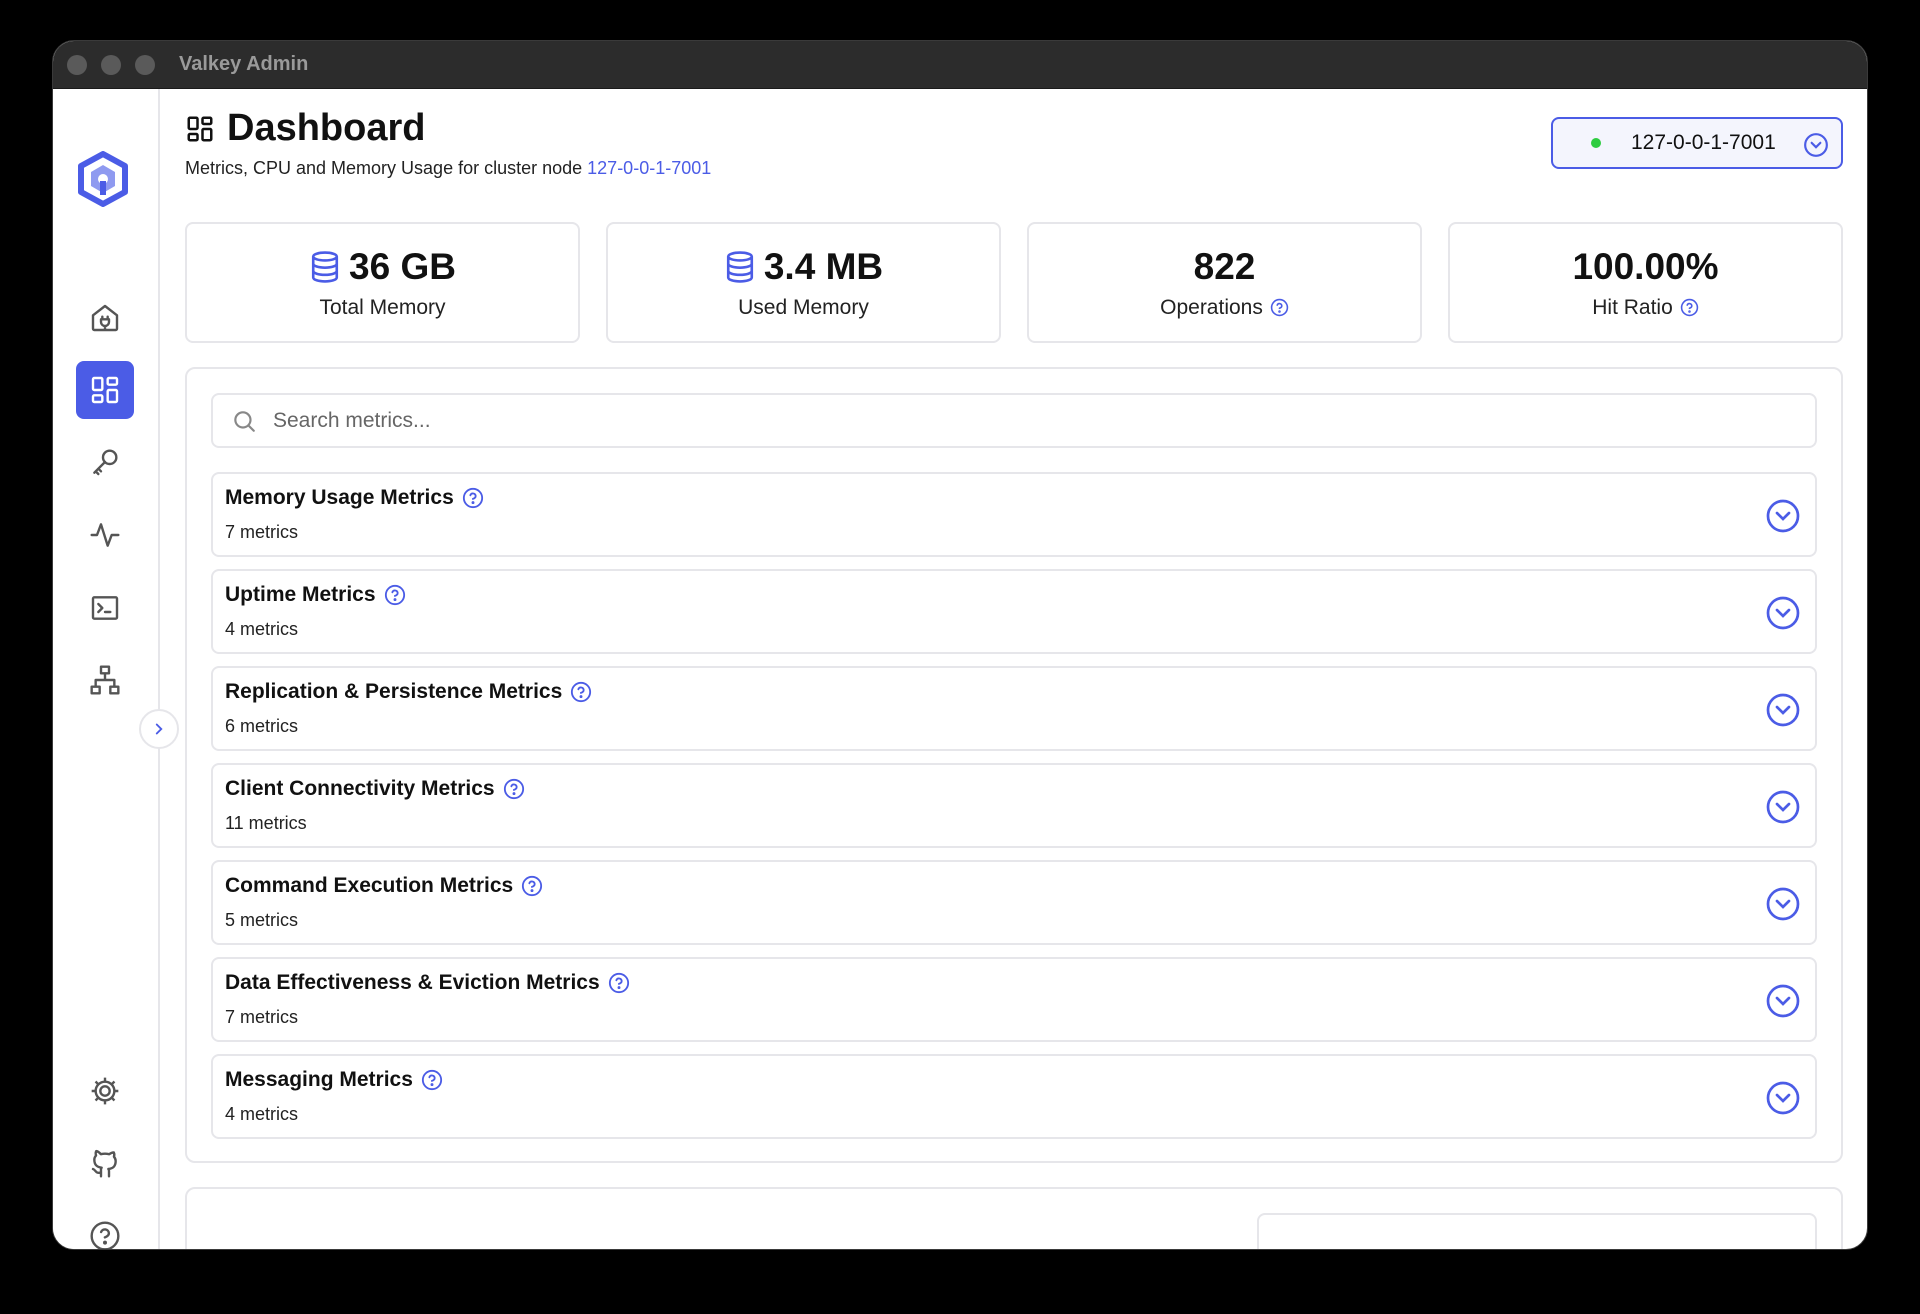 Image resolution: width=1920 pixels, height=1314 pixels. I want to click on stat-value: 36 GB, so click(402, 266).